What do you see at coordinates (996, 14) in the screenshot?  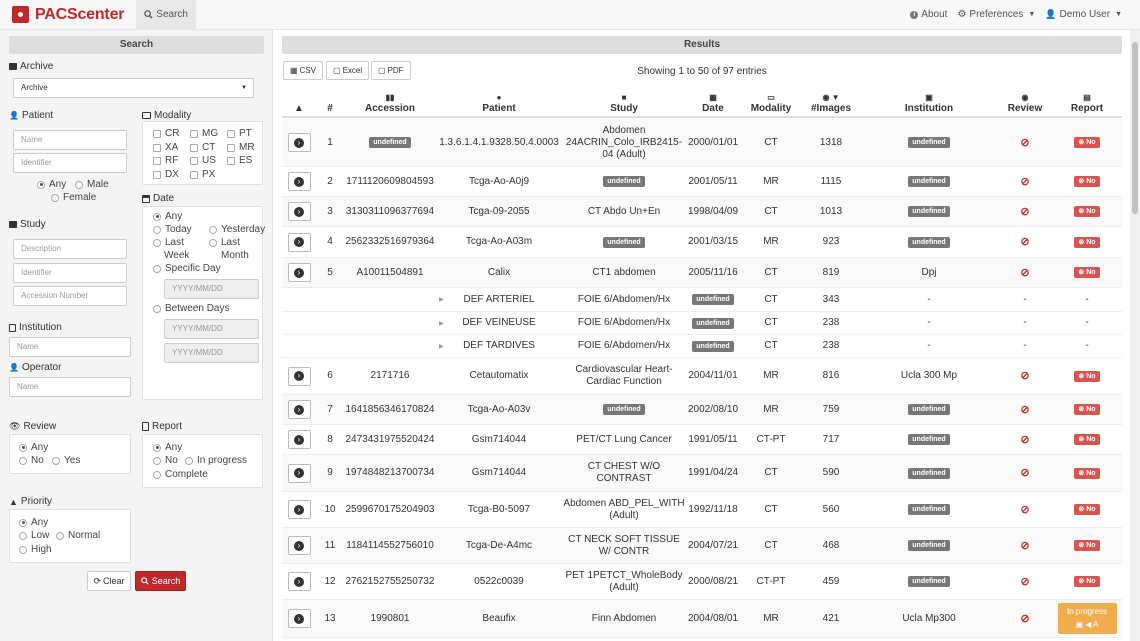 I see `preferences-menu: ⚙ Preferences ▼` at bounding box center [996, 14].